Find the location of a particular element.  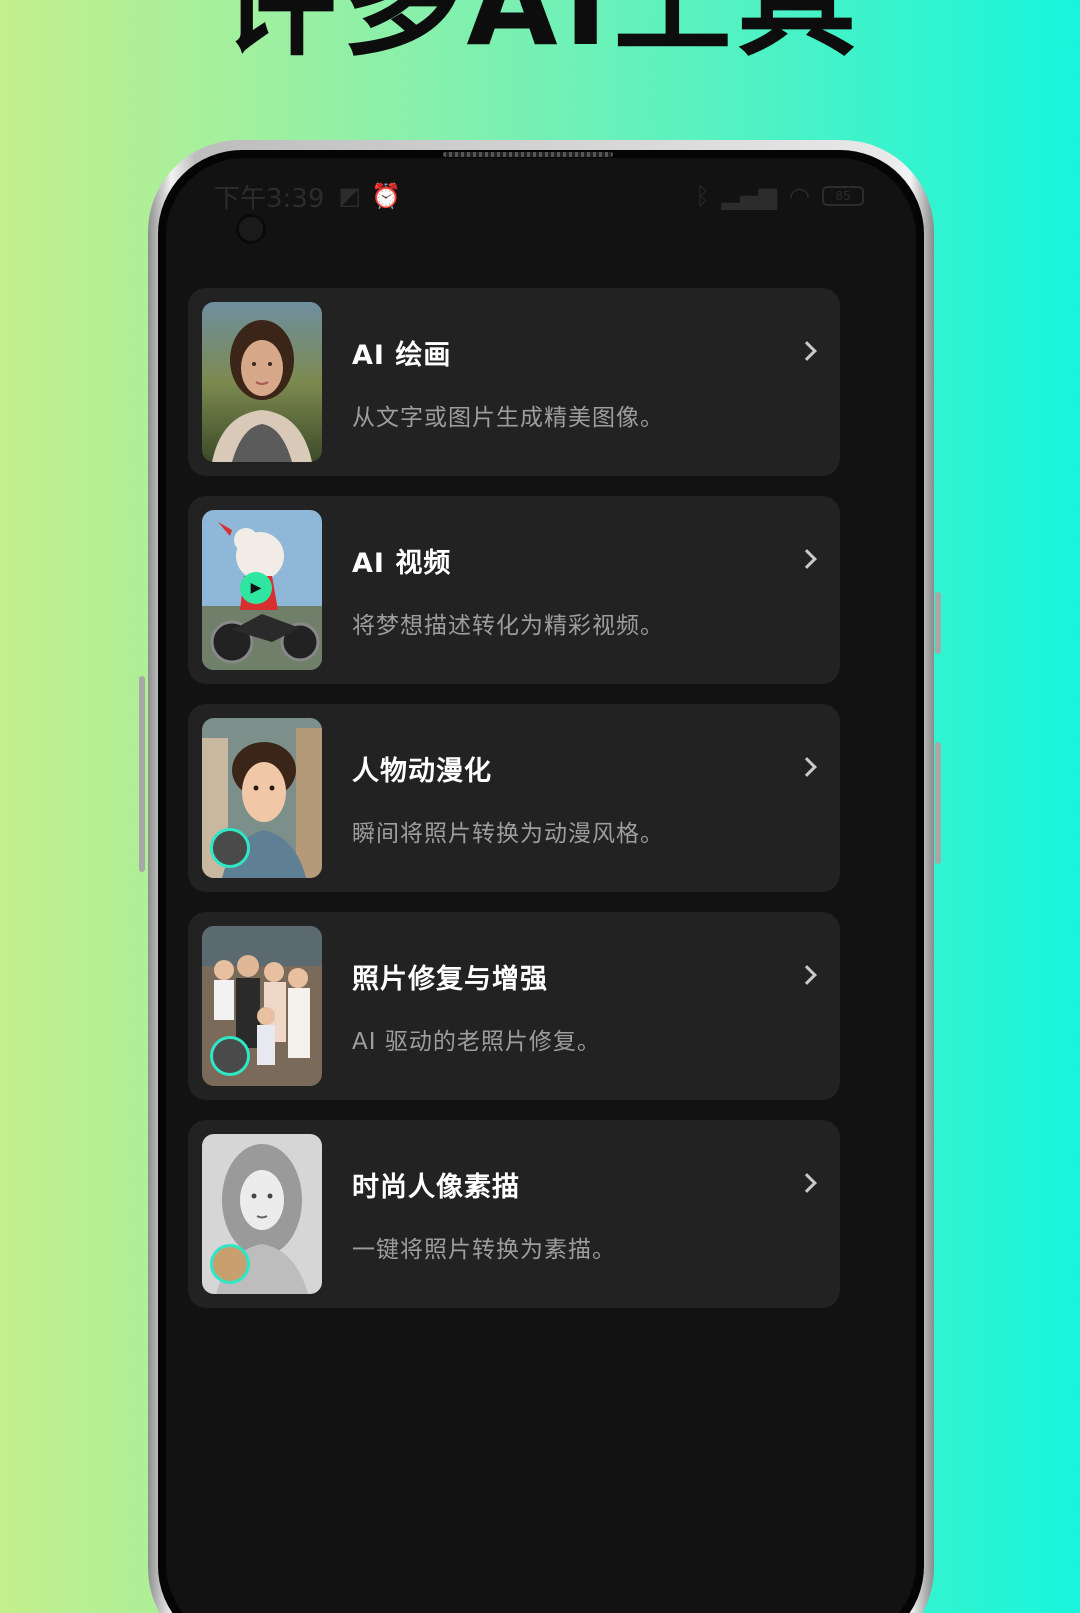

feature-card-text: AI 视频 将梦想描述转化为精彩视频。 is located at coordinates (589, 590).